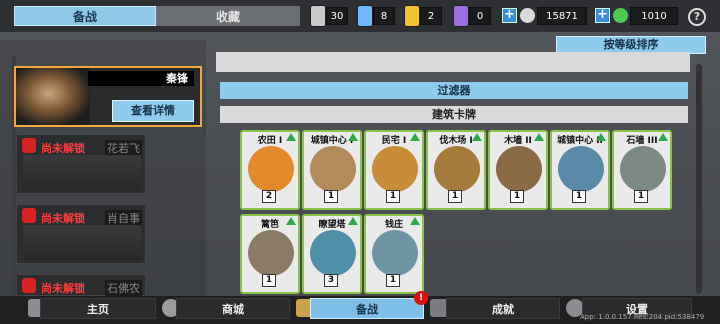  Describe the element at coordinates (233, 308) in the screenshot. I see `nav-shop: 商城` at that location.